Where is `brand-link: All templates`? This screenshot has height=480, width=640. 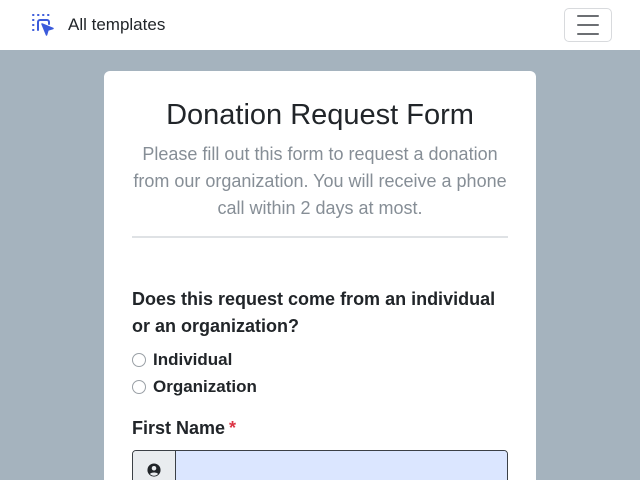 brand-link: All templates is located at coordinates (97, 25).